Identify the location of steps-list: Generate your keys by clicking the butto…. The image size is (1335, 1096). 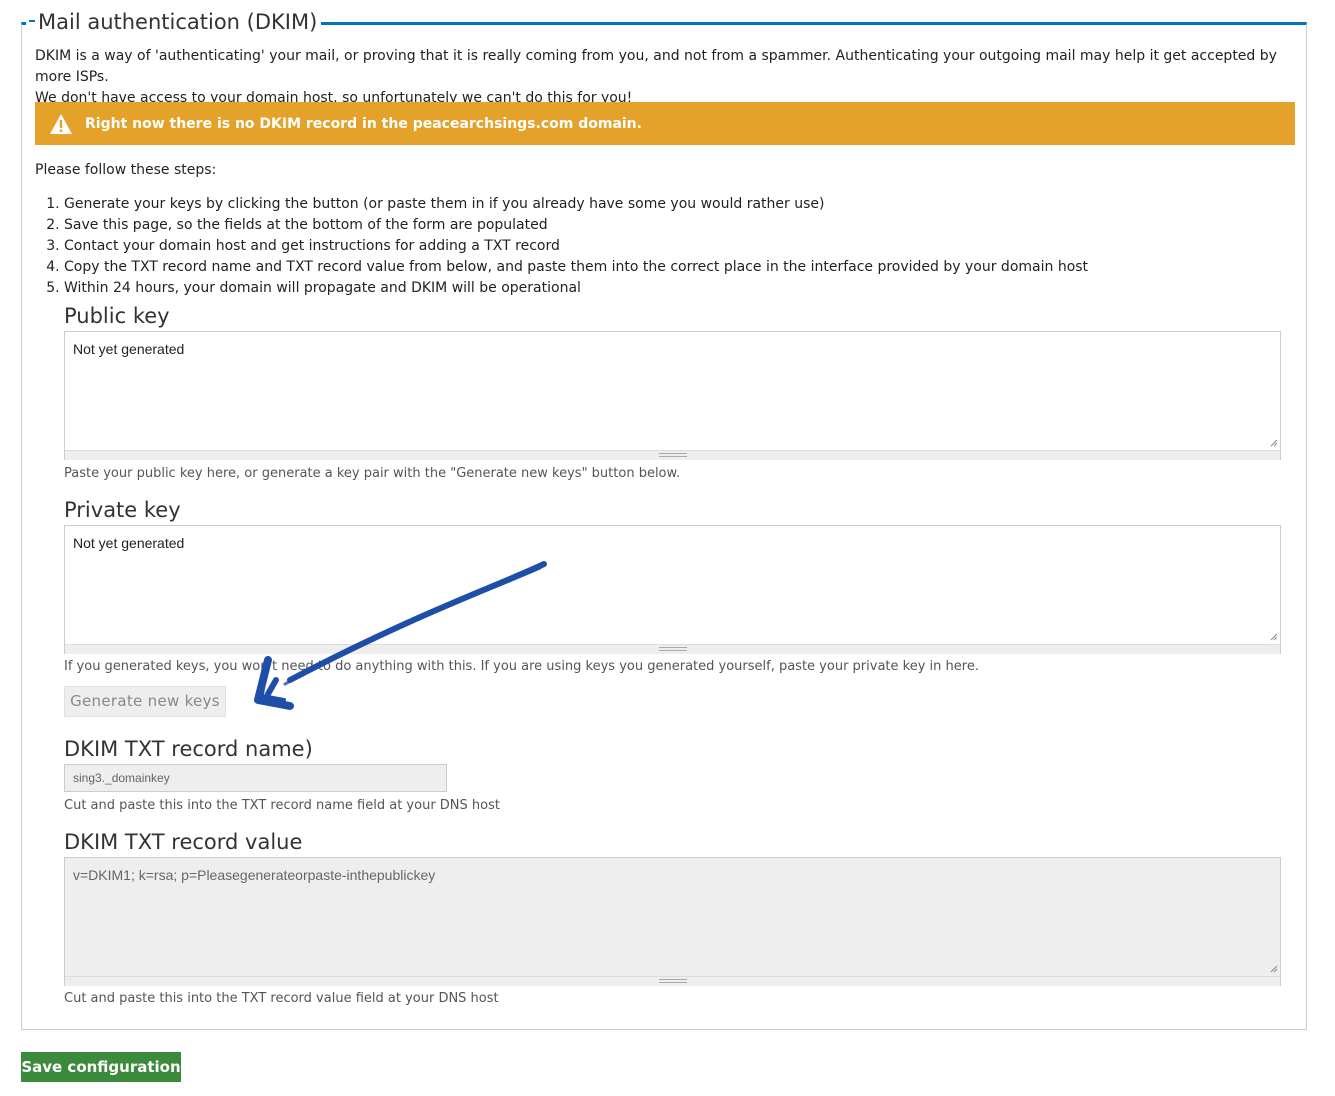
(561, 246).